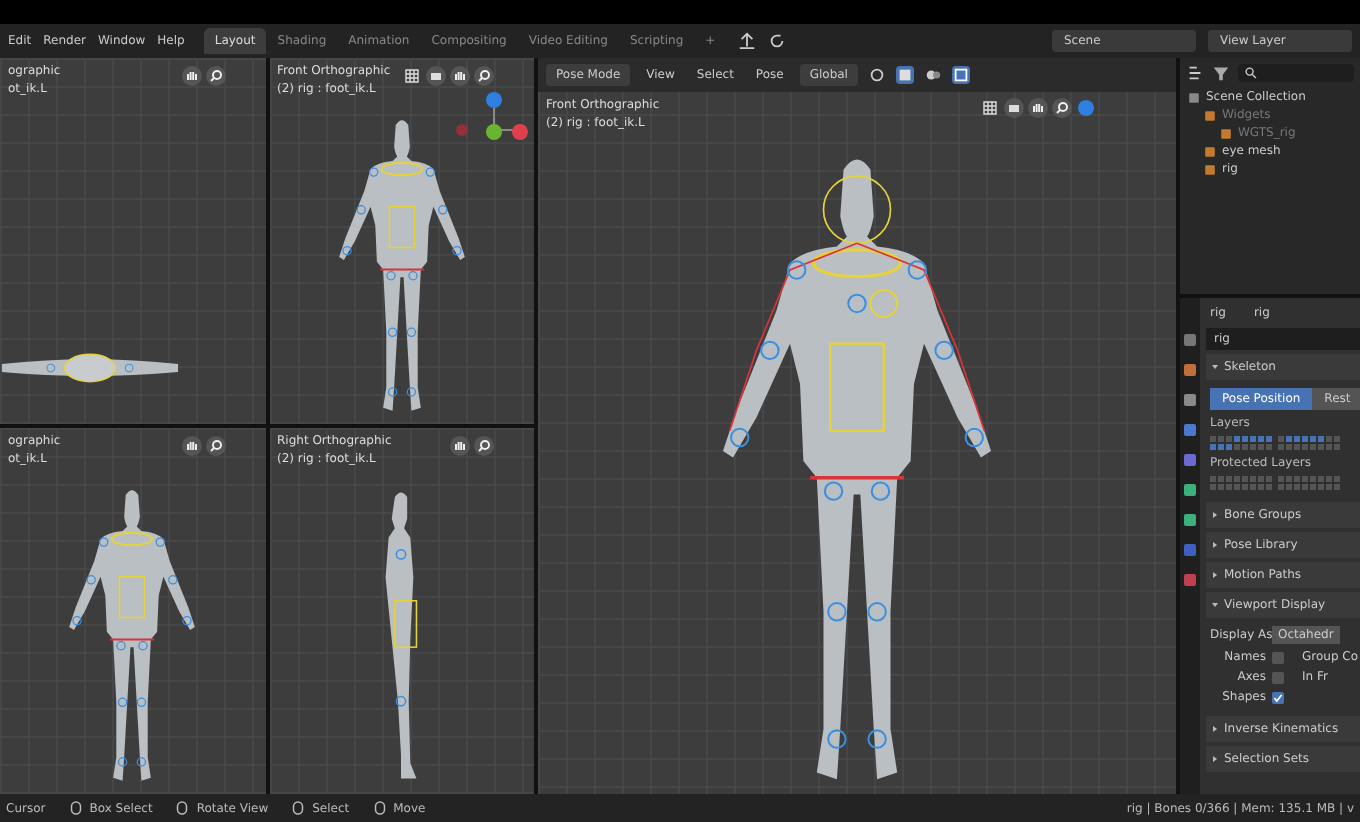 The height and width of the screenshot is (822, 1360). I want to click on overlay-icon, so click(932, 75).